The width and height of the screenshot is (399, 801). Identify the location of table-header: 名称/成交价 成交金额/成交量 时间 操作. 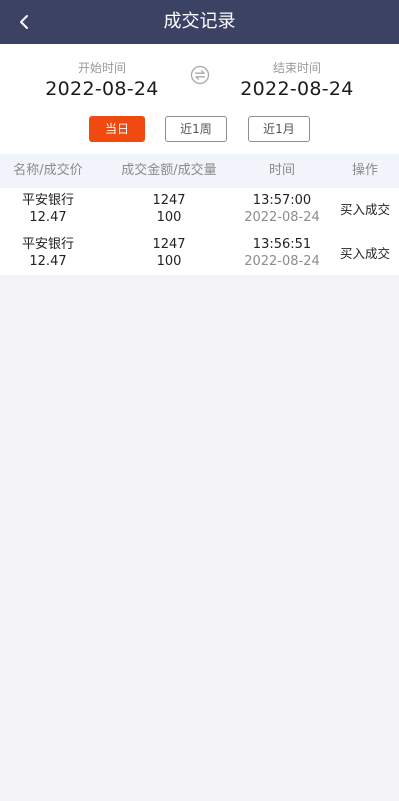
(199, 171).